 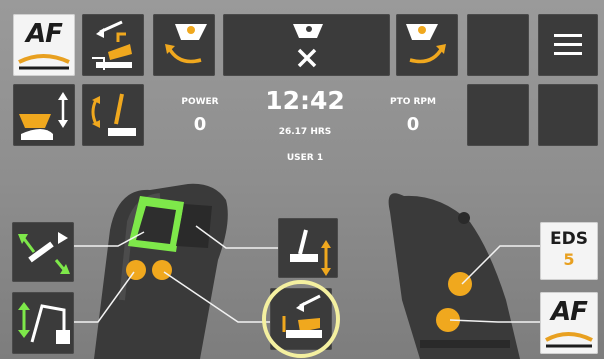 What do you see at coordinates (569, 239) in the screenshot?
I see `eds-label: EDS` at bounding box center [569, 239].